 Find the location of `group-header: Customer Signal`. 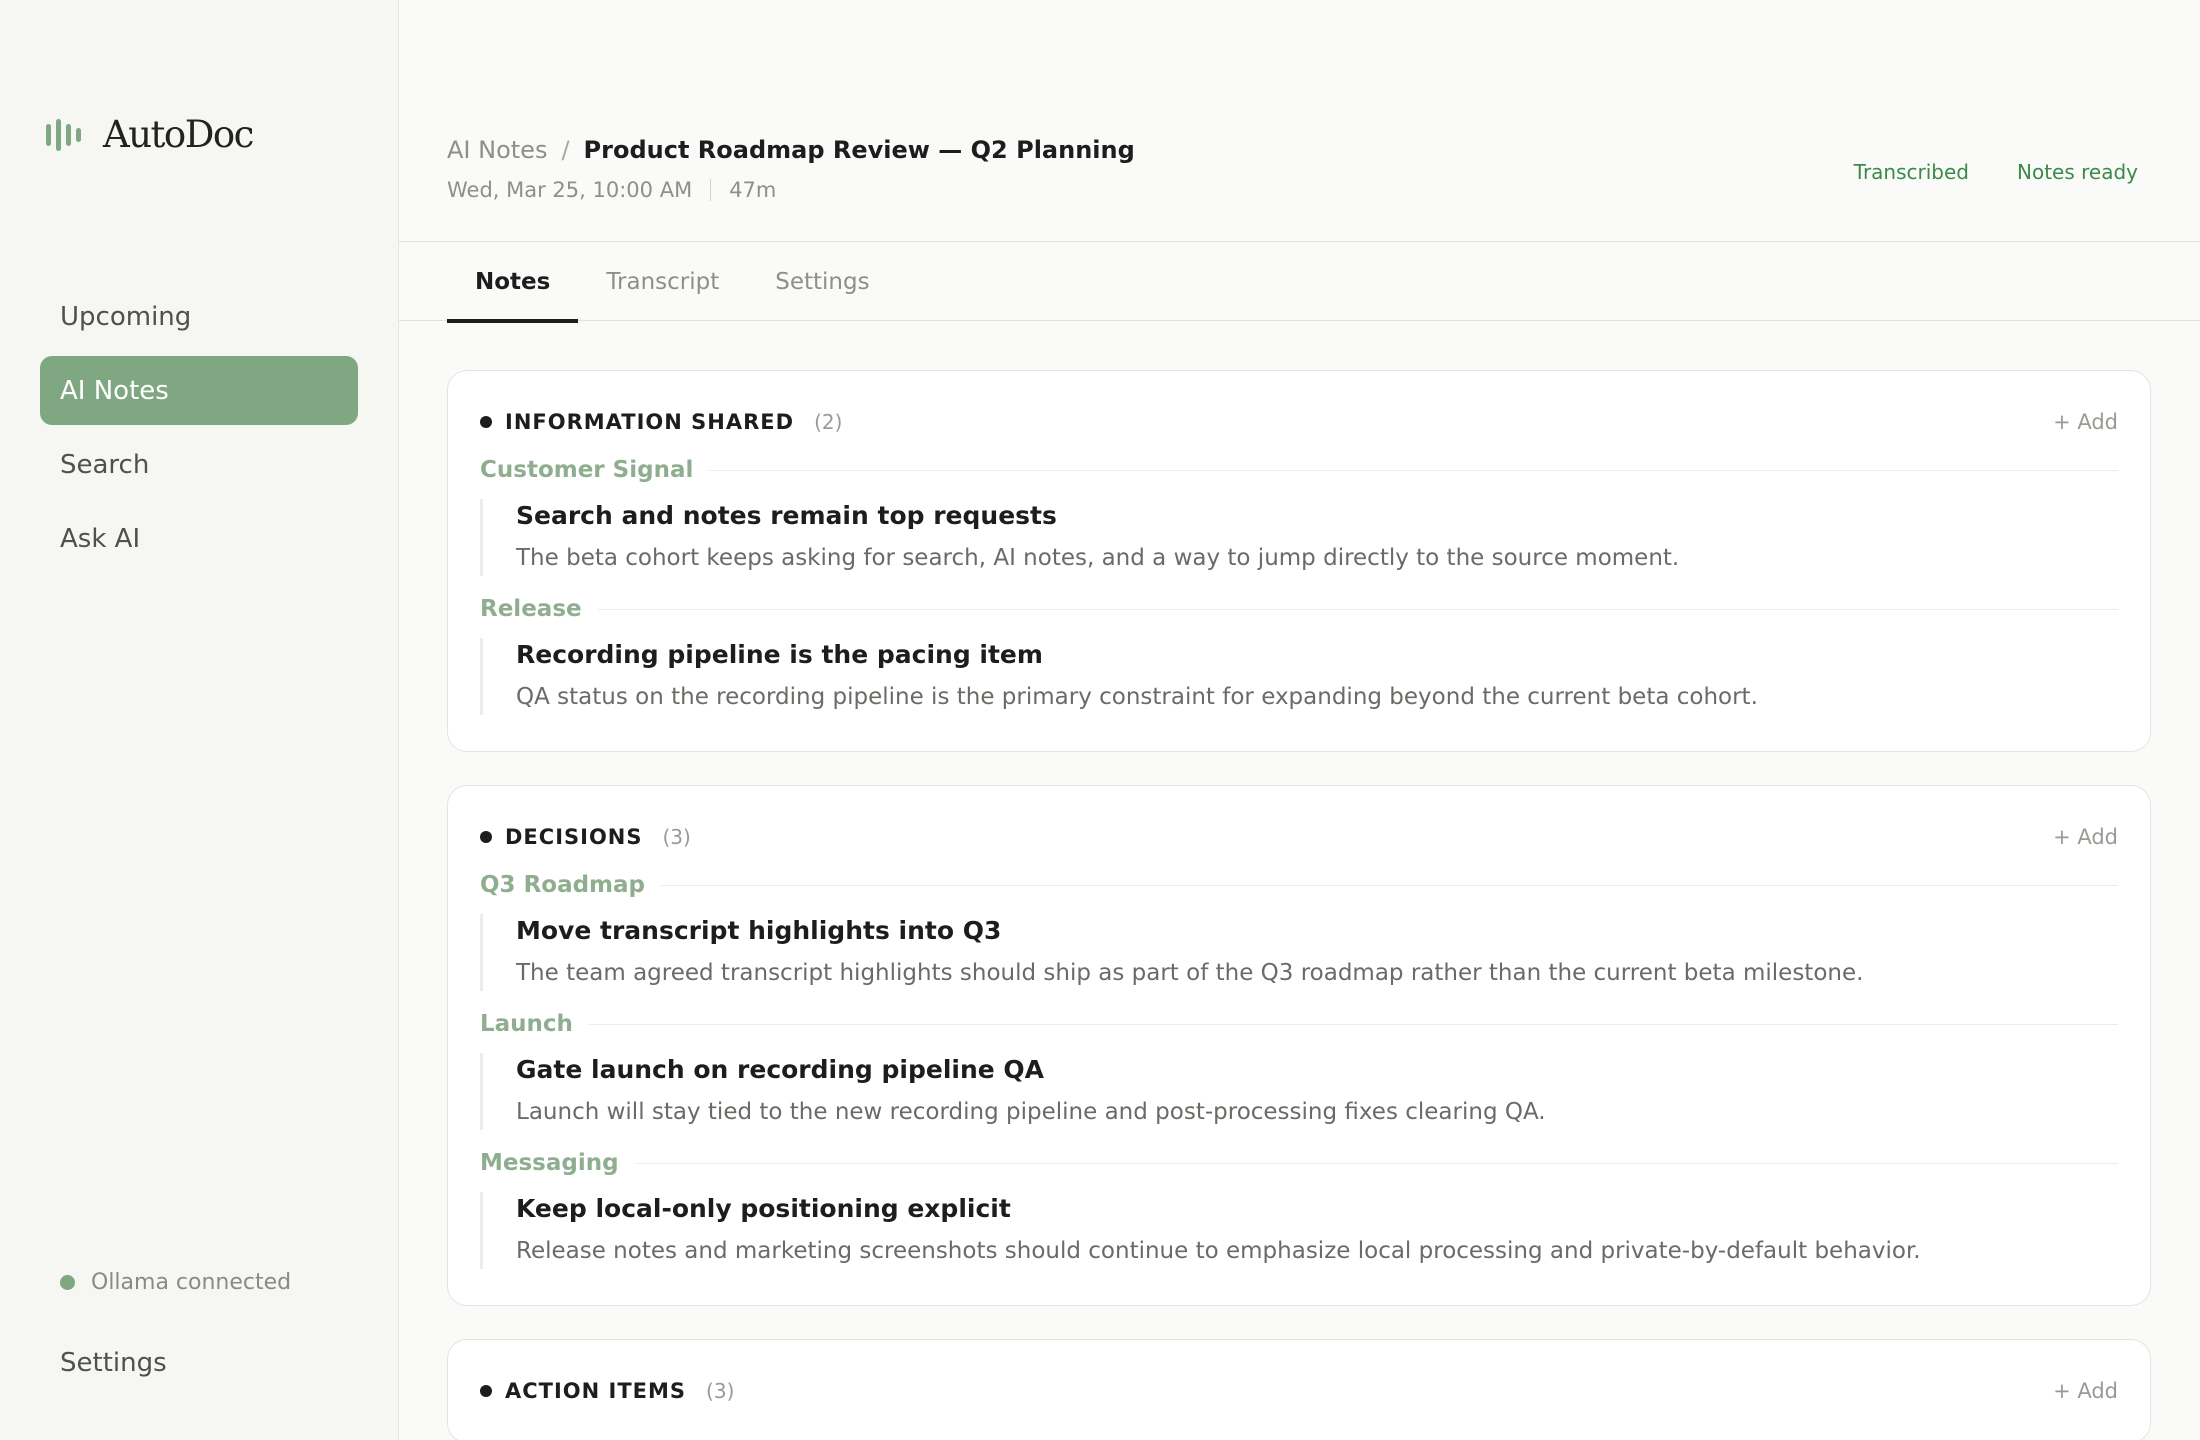

group-header: Customer Signal is located at coordinates (1299, 470).